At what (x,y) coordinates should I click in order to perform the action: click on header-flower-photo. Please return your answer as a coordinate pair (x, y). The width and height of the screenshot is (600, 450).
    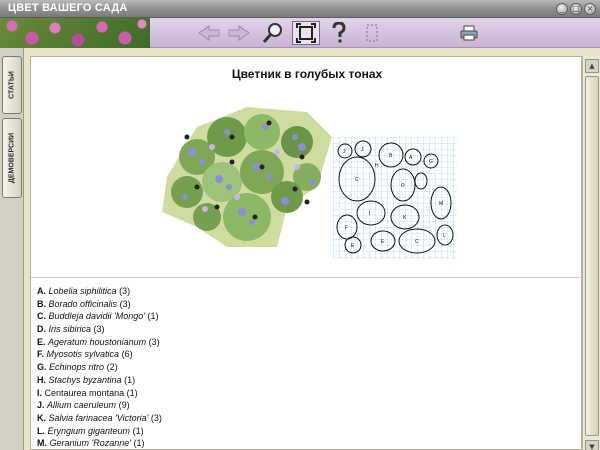
    Looking at the image, I should click on (75, 33).